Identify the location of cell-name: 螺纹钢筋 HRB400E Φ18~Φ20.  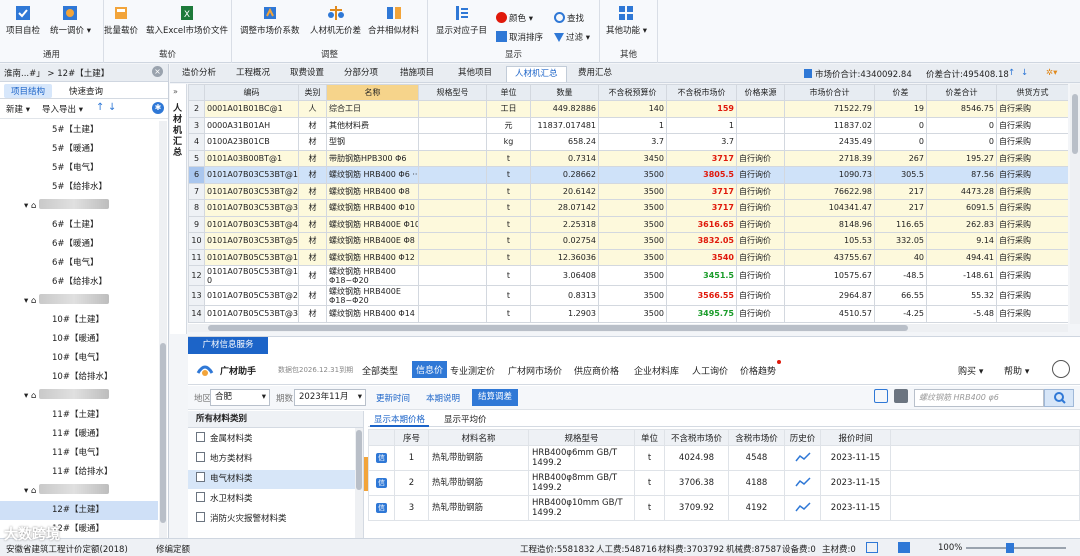
(372, 295).